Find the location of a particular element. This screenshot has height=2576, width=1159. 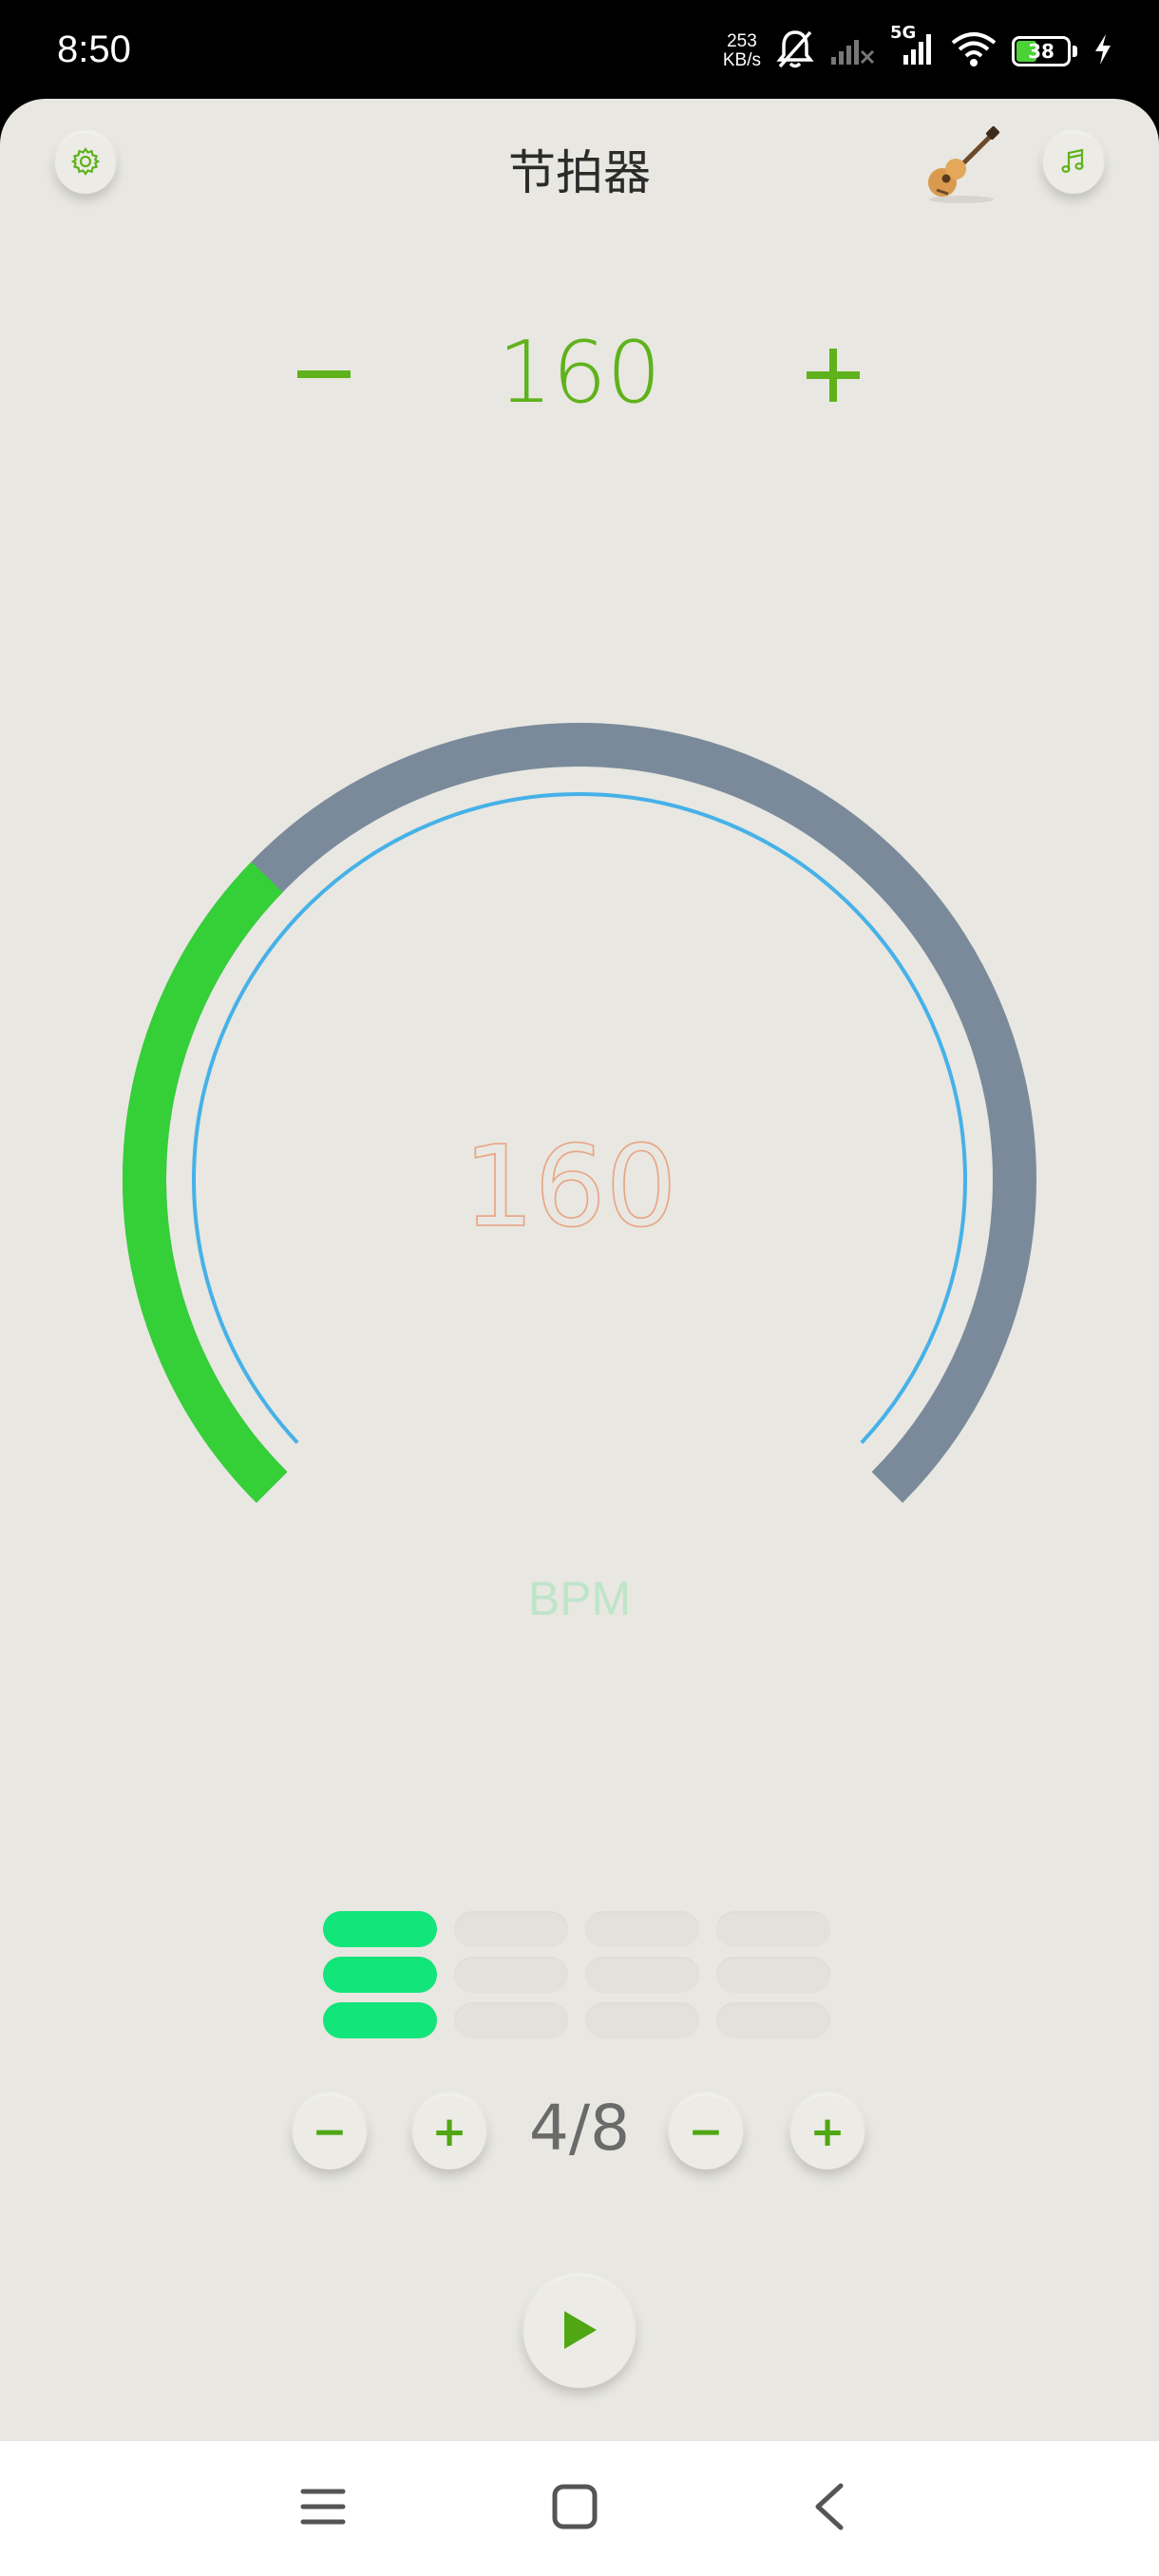

back-icon is located at coordinates (829, 2508).